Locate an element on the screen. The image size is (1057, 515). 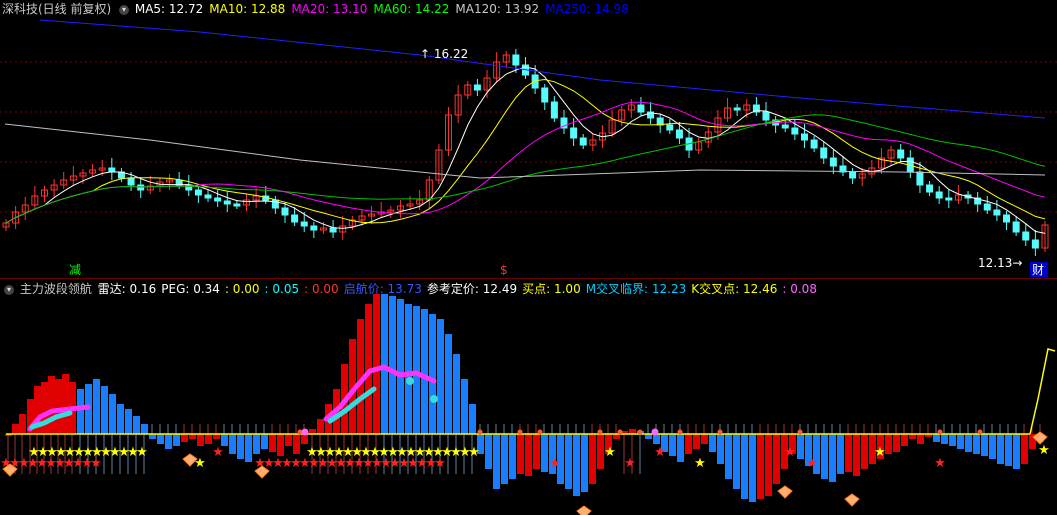
indicator-name: 主力波段领航 is located at coordinates (56, 289).